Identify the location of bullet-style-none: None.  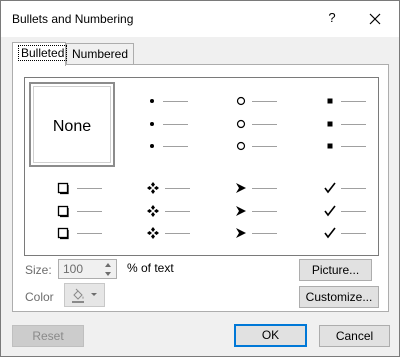
(72, 124).